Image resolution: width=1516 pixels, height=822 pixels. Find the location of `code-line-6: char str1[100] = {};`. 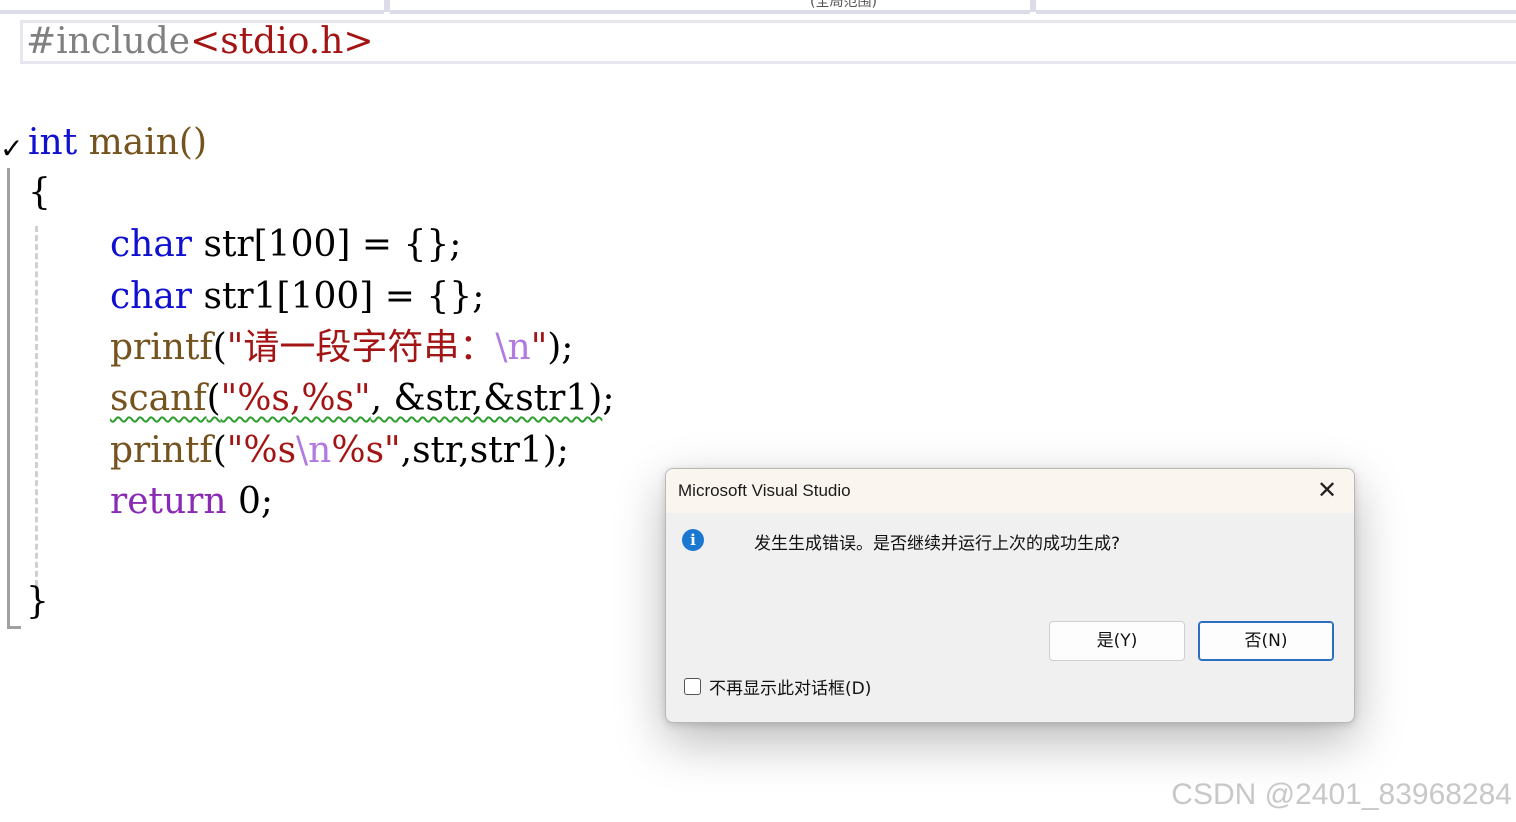

code-line-6: char str1[100] = {}; is located at coordinates (297, 297).